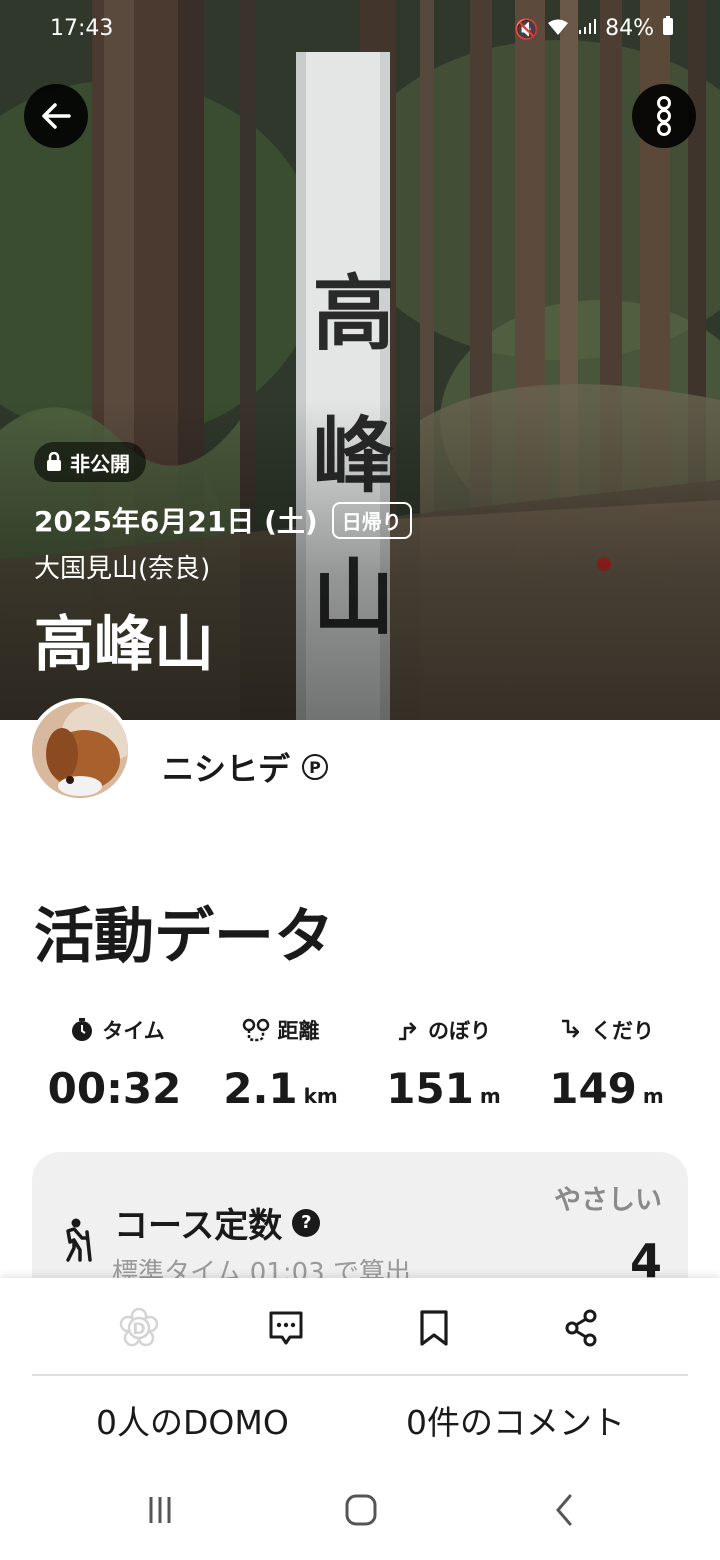 Image resolution: width=720 pixels, height=1560 pixels. Describe the element at coordinates (622, 1031) in the screenshot. I see `stat-label: くだり` at that location.